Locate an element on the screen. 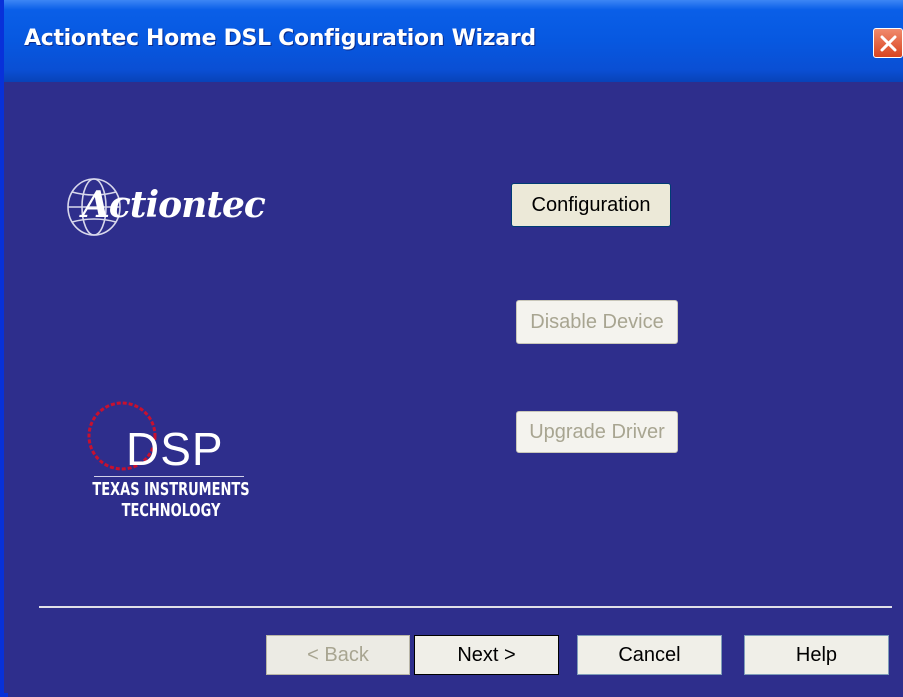 The image size is (903, 697). upgrade-driver-button: Upgrade Driver is located at coordinates (597, 432).